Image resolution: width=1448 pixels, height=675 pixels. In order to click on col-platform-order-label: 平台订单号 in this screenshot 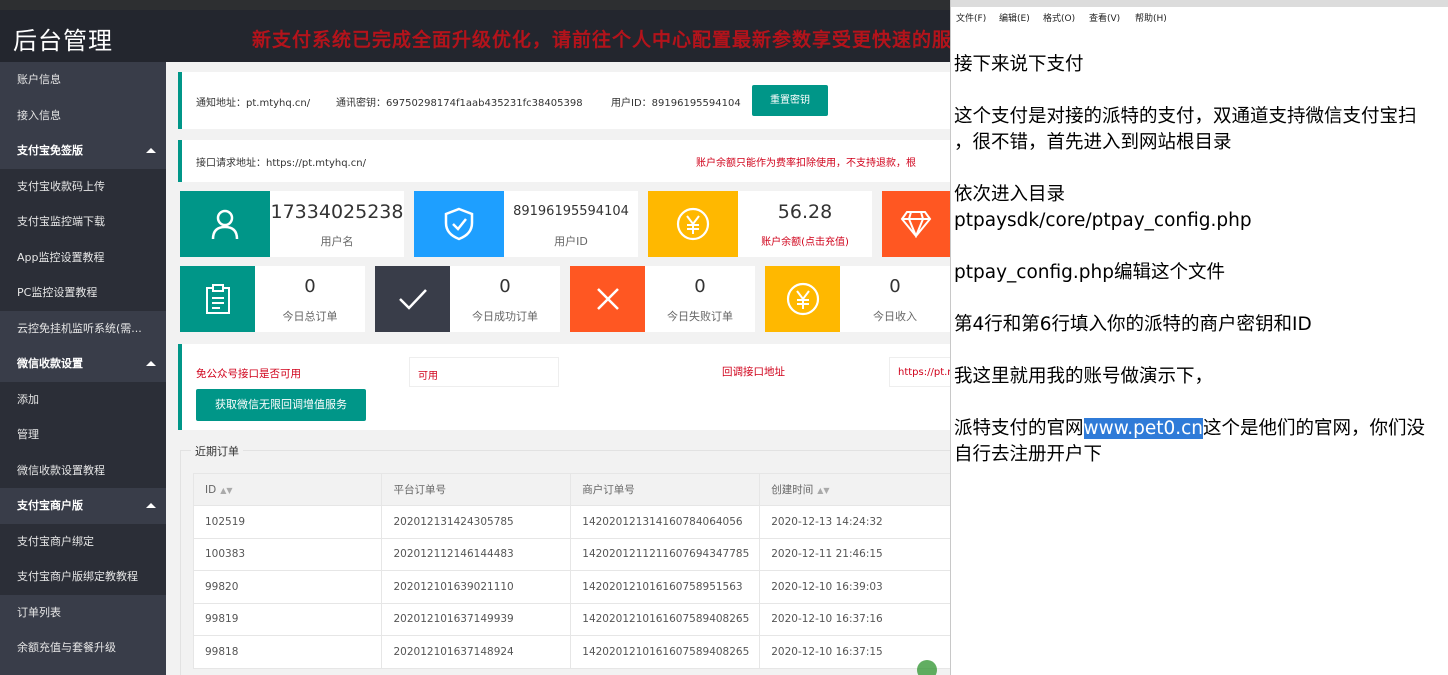, I will do `click(419, 490)`.